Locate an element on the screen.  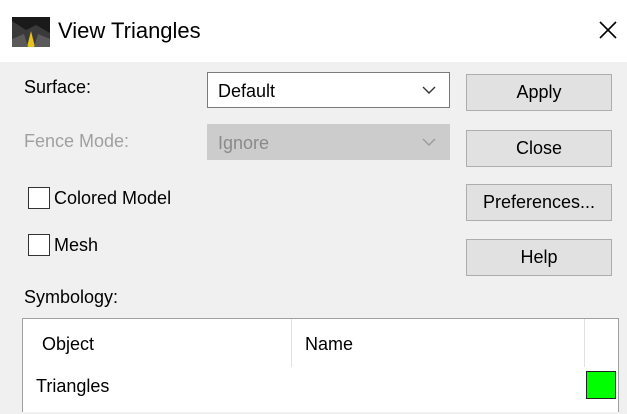
surface-dropdown: Default is located at coordinates (328, 90).